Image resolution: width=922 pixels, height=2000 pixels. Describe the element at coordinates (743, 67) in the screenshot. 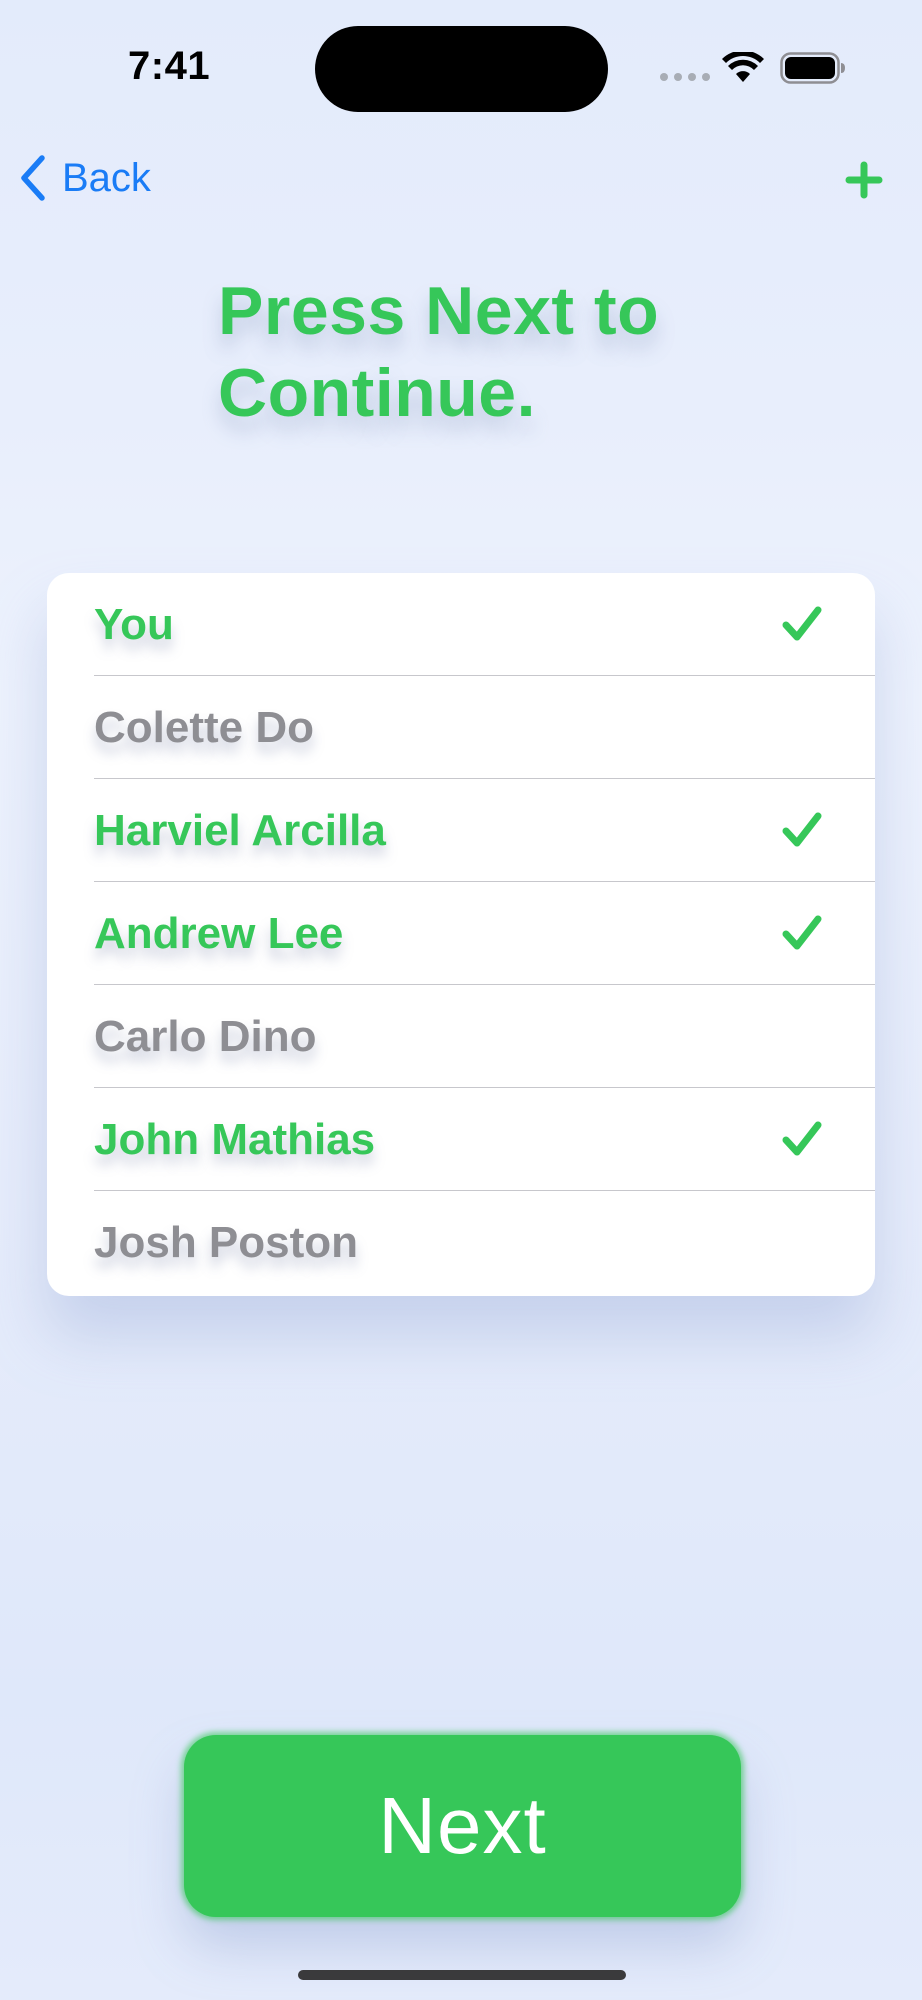

I see `wifi-icon` at that location.